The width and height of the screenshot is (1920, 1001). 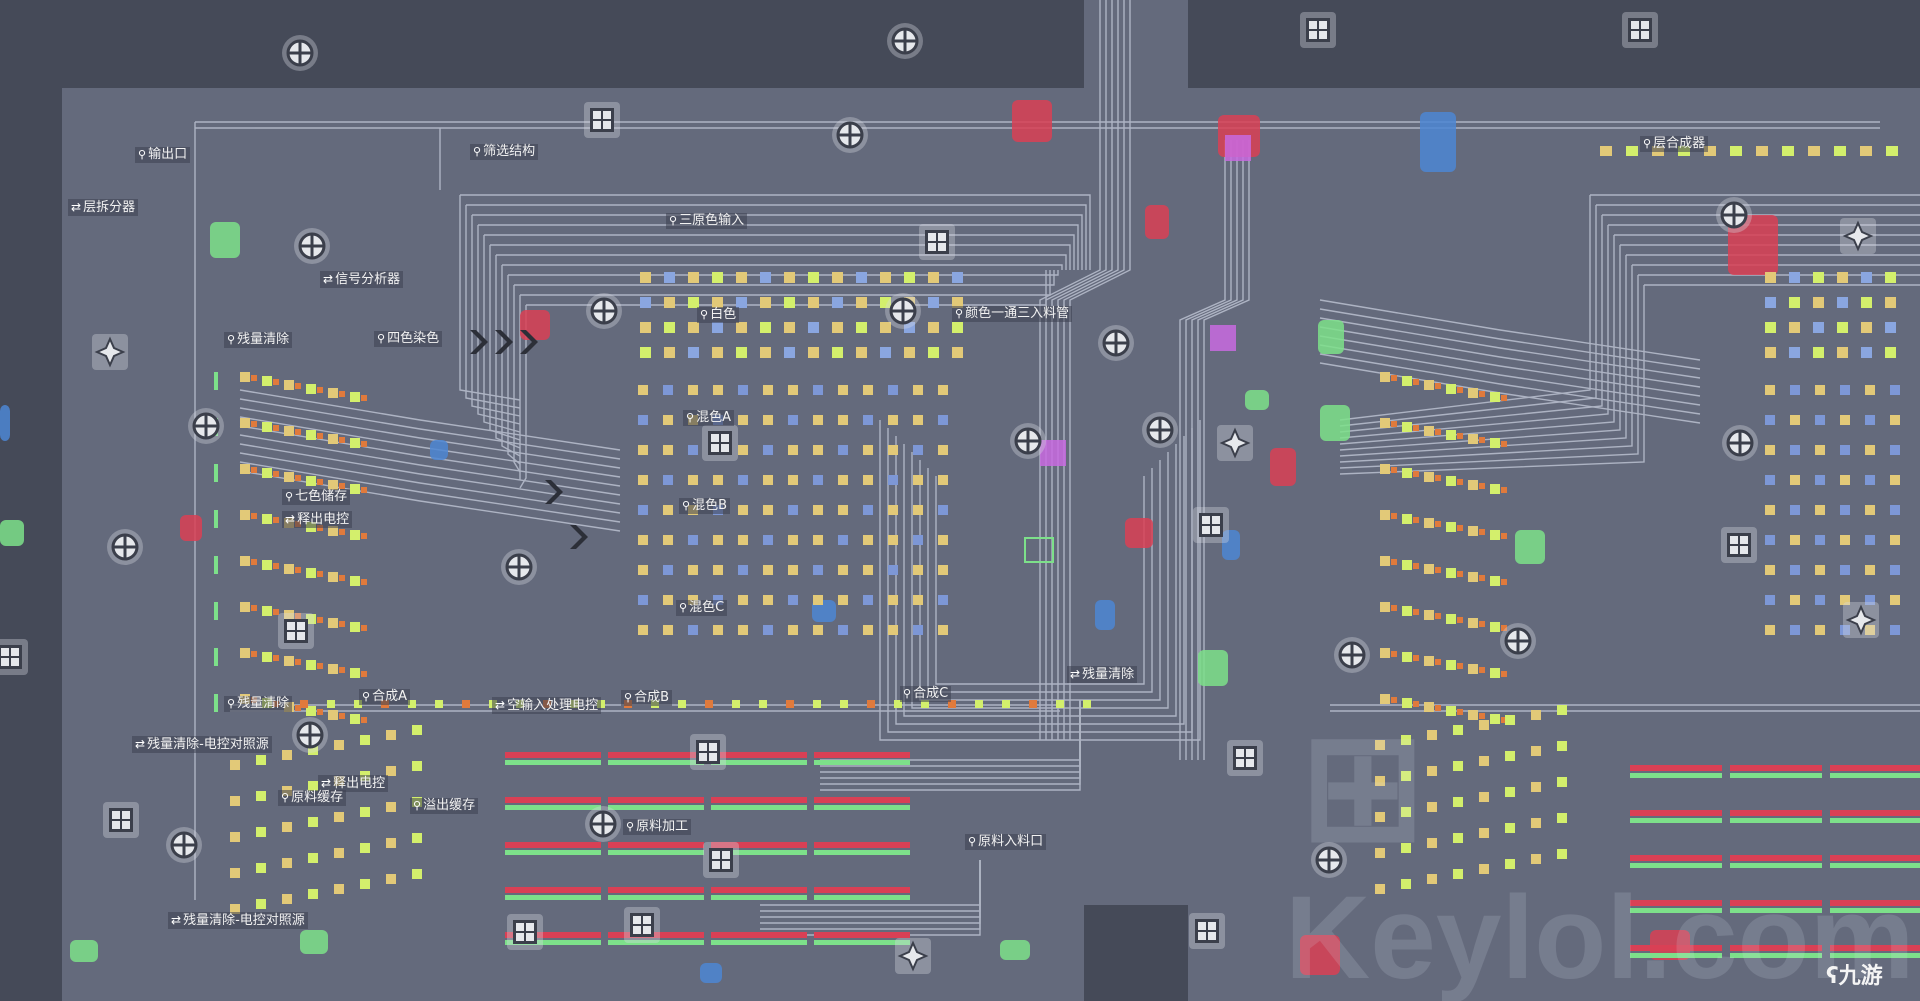 I want to click on signal-marker, so click(x=1223, y=338).